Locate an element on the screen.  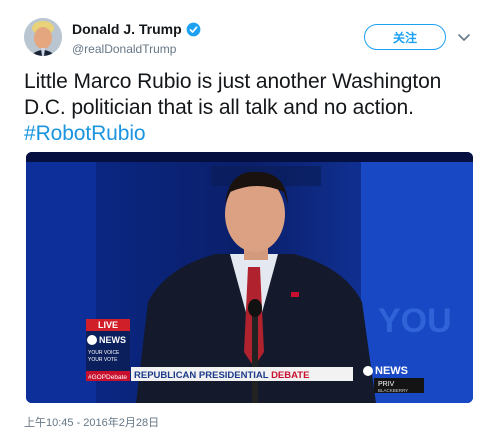
chevron-down-icon is located at coordinates (464, 37).